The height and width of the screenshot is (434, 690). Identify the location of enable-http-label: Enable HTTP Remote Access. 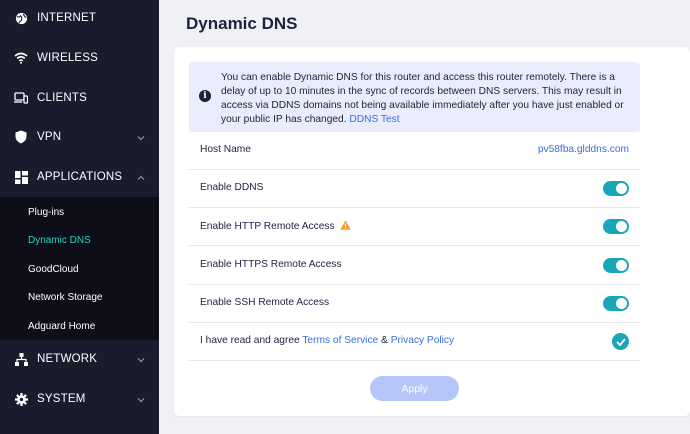
(267, 226).